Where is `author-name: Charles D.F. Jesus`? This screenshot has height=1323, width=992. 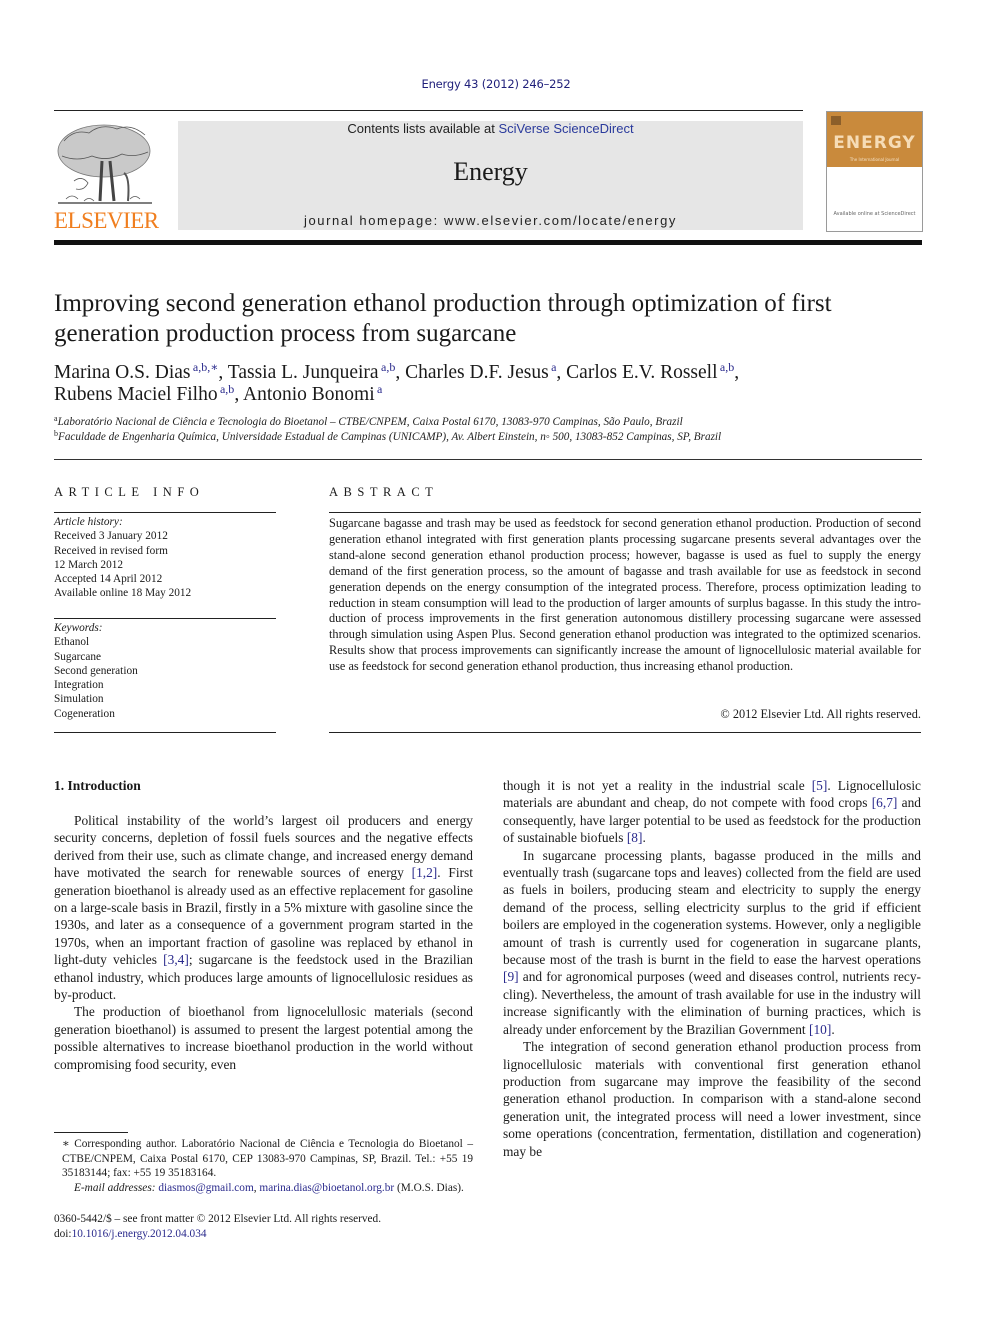
author-name: Charles D.F. Jesus is located at coordinates (477, 372).